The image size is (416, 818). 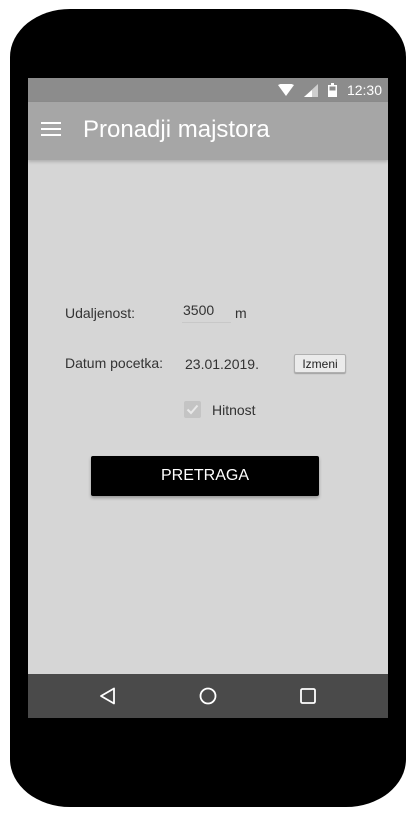 I want to click on distance-unit: m, so click(x=241, y=313).